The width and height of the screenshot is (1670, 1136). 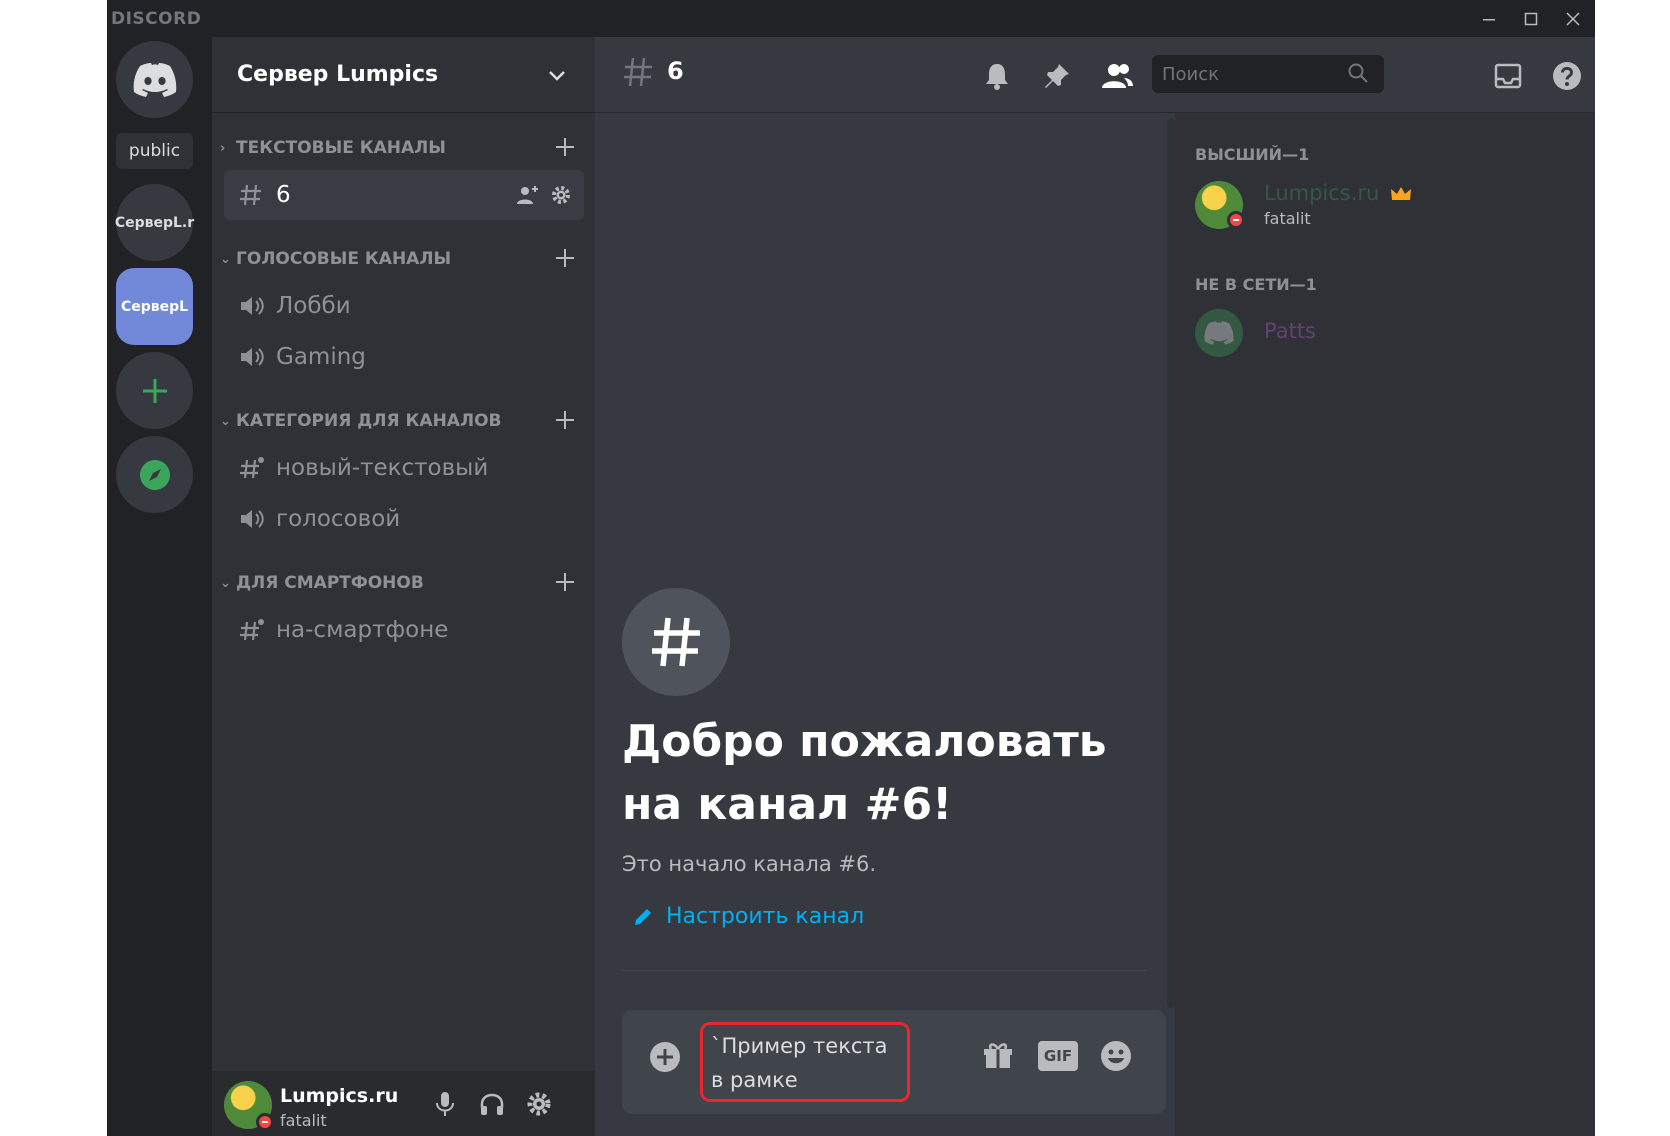 I want to click on help-icon, so click(x=1567, y=76).